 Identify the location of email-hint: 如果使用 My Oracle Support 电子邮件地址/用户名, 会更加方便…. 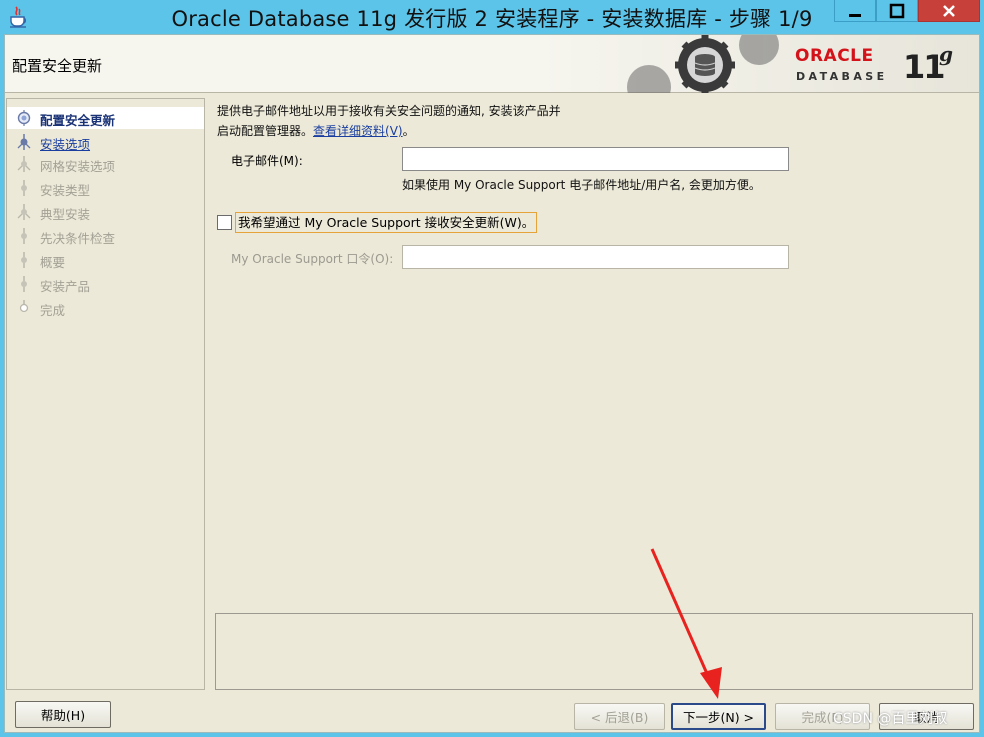
(581, 185).